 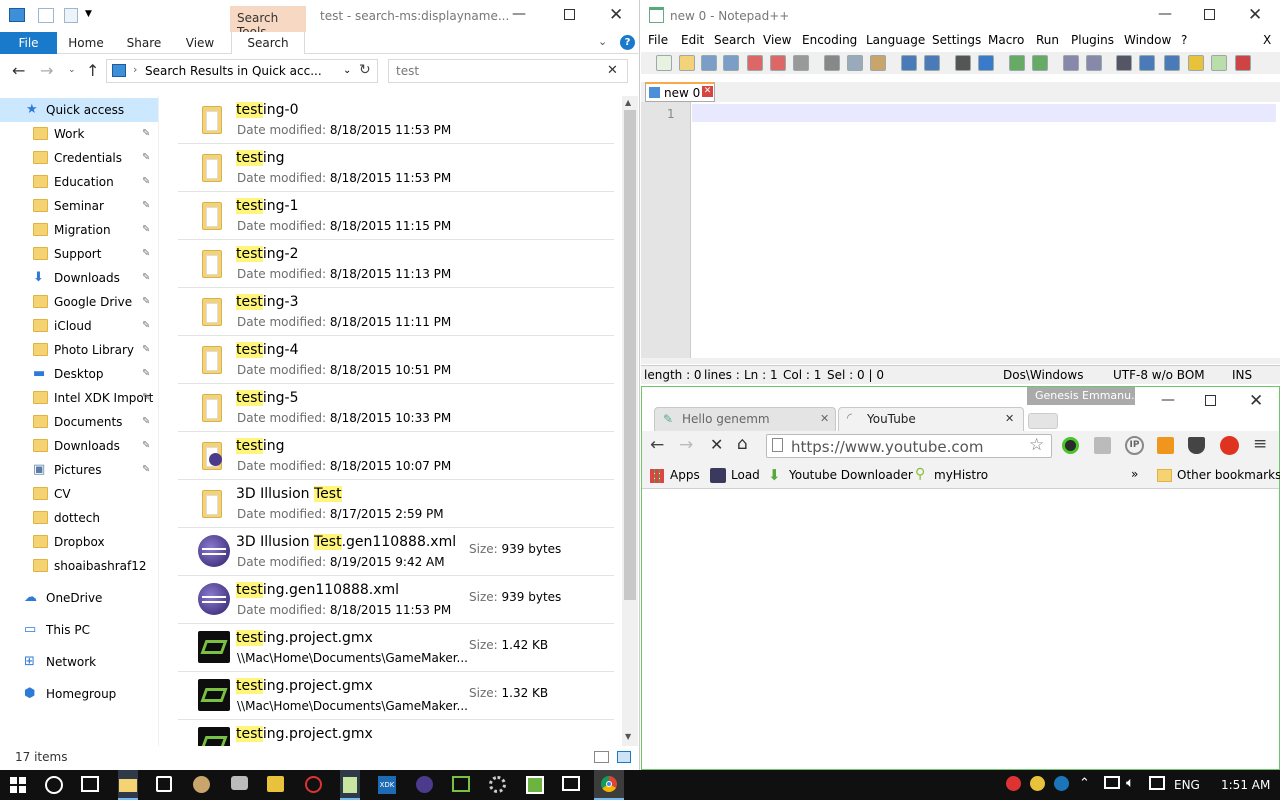 I want to click on tab-youtube: ◜ YouTube ✕, so click(x=931, y=419).